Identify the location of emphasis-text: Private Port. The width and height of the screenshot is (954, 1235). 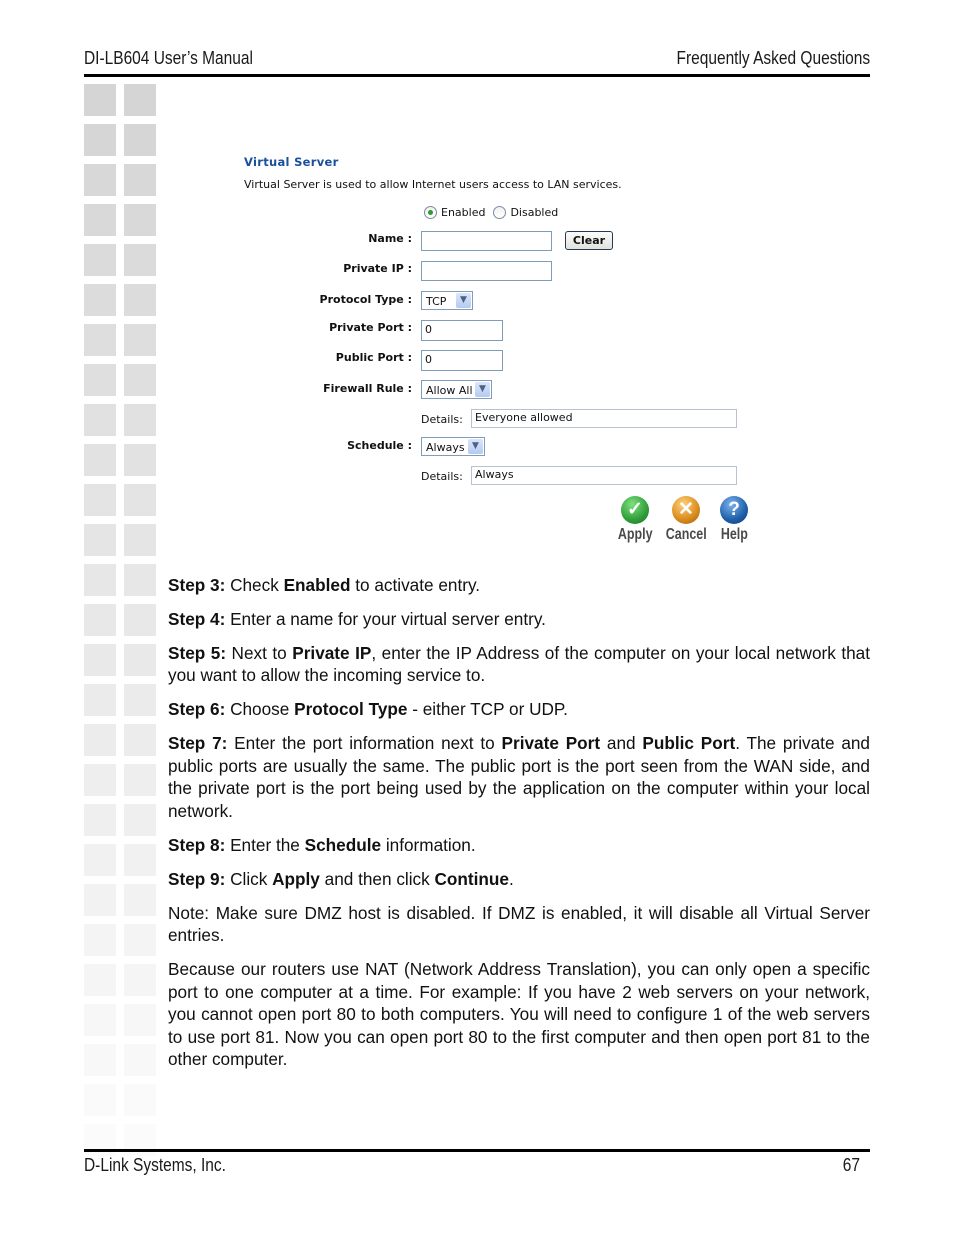
(551, 743).